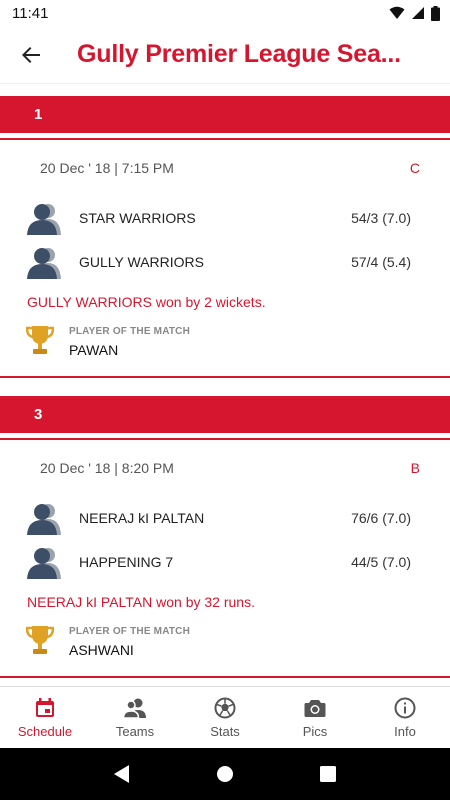 Image resolution: width=450 pixels, height=800 pixels. I want to click on info-icon, so click(405, 708).